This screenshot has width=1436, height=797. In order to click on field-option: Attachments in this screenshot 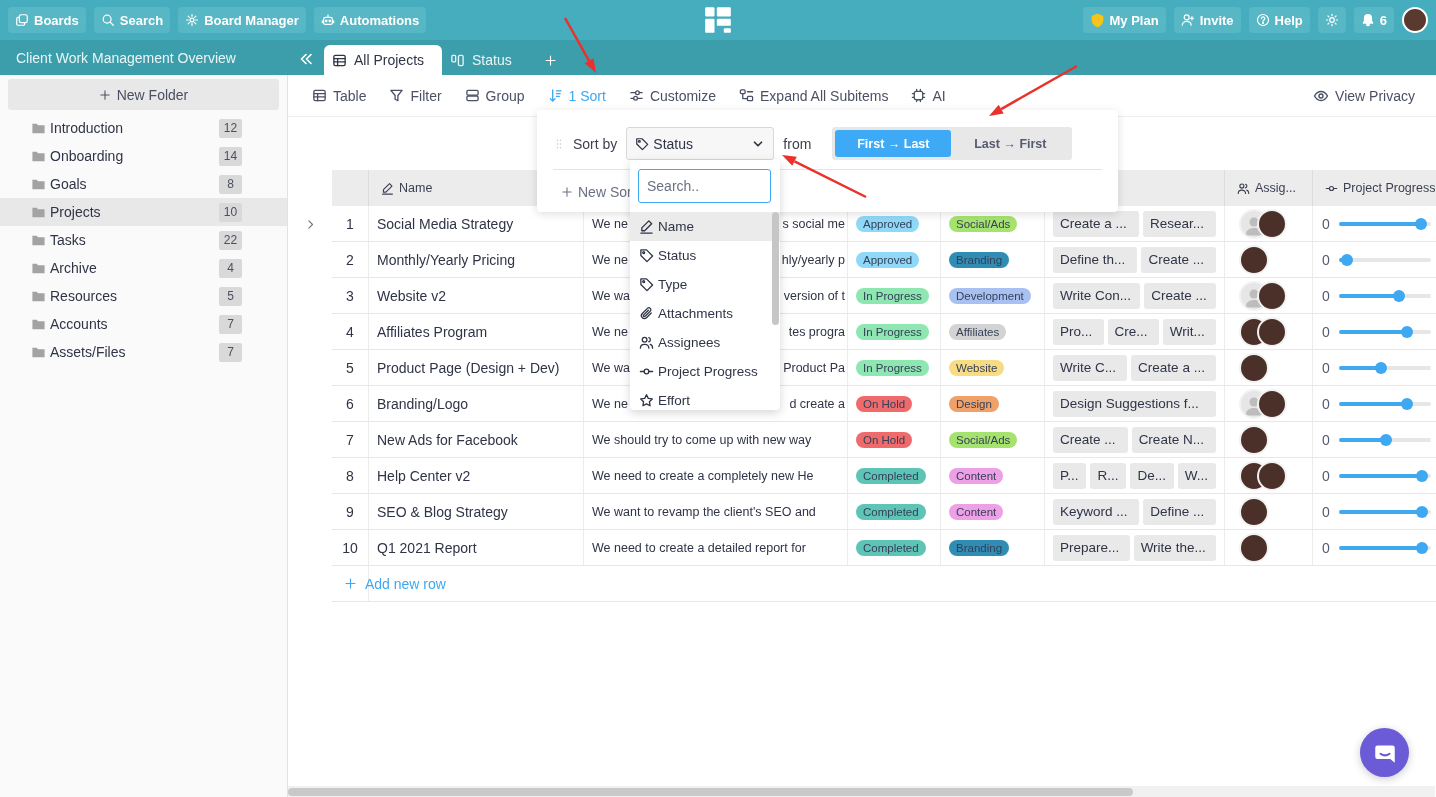, I will do `click(705, 313)`.